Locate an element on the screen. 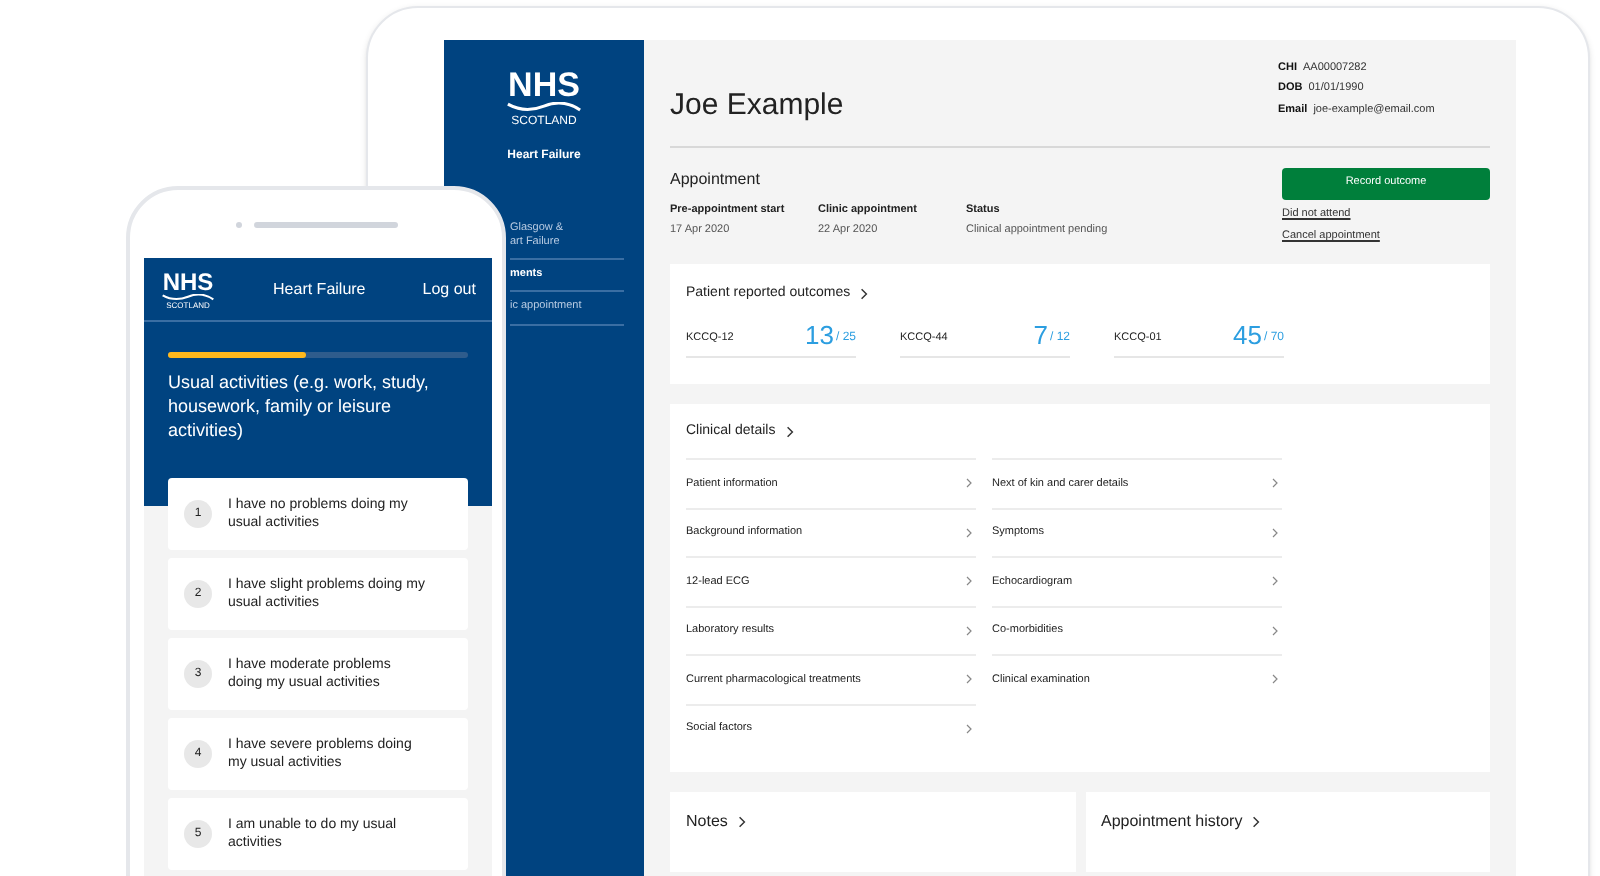  patient-name: Joe Example is located at coordinates (757, 106).